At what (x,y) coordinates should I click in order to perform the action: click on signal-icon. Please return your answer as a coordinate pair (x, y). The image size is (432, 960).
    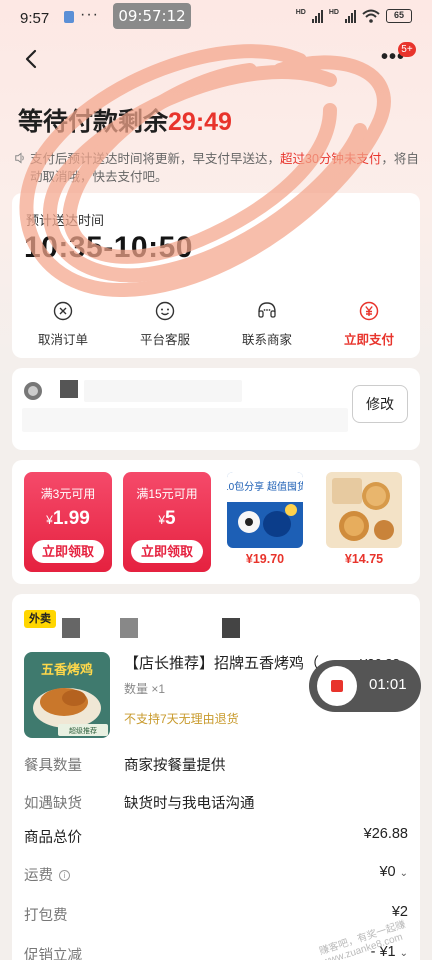
    Looking at the image, I should click on (317, 16).